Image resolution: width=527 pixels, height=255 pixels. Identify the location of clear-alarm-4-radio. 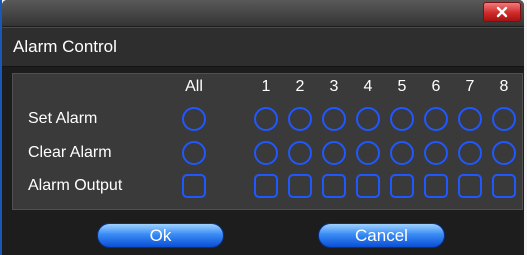
(368, 153).